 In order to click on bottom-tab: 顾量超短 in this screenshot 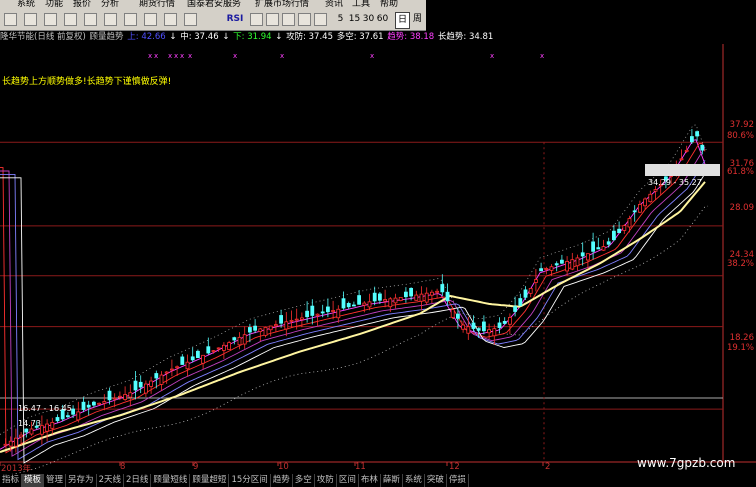, I will do `click(210, 480)`.